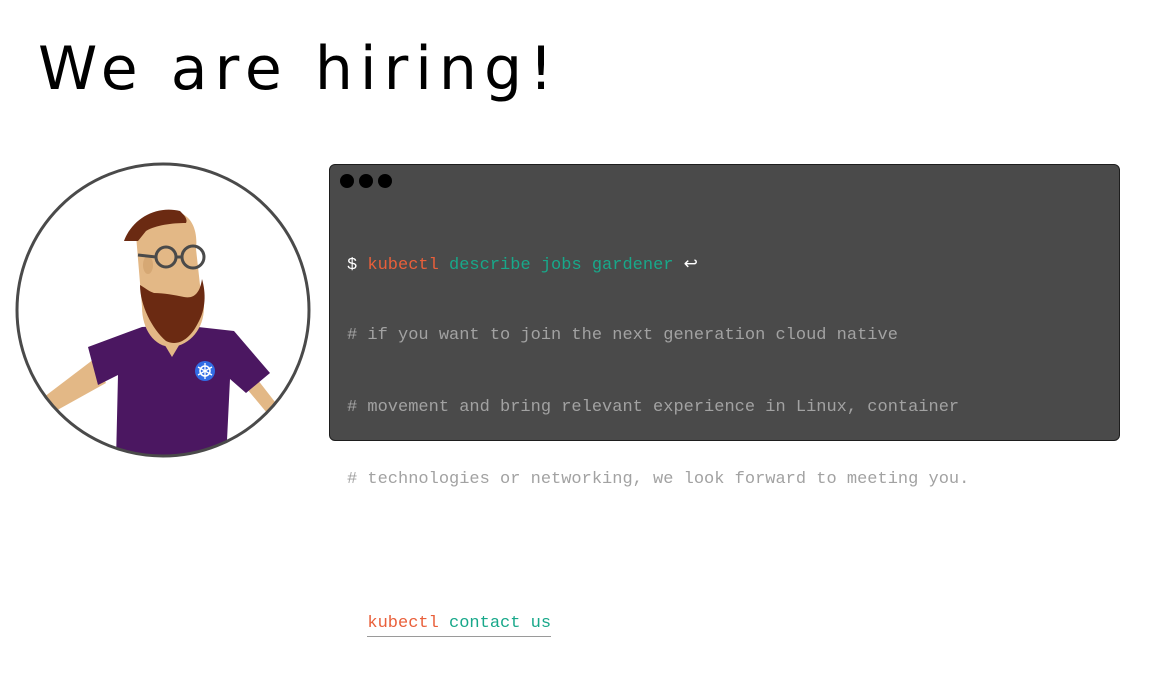  Describe the element at coordinates (299, 69) in the screenshot. I see `page-title: We are hiring!` at that location.